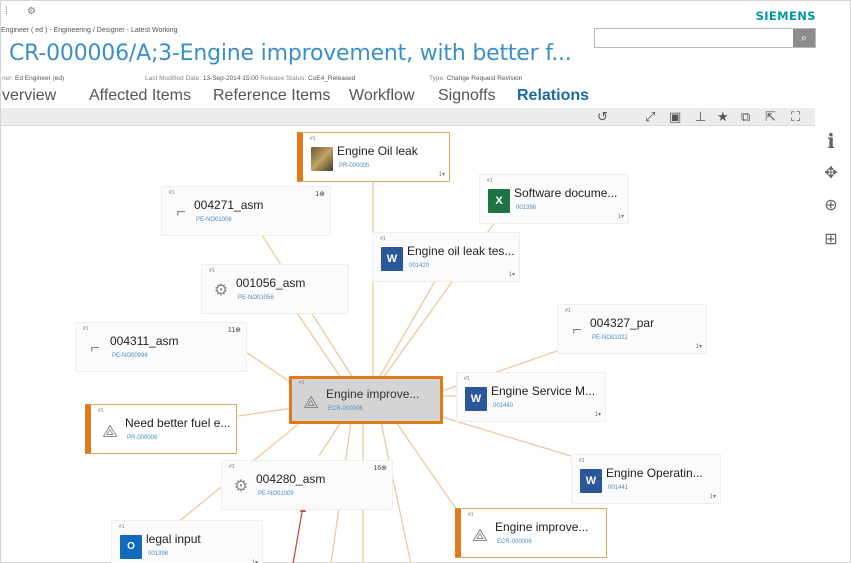 This screenshot has width=851, height=563. I want to click on node-software-doc: #1 X Software docume... 001396 1▾, so click(554, 199).